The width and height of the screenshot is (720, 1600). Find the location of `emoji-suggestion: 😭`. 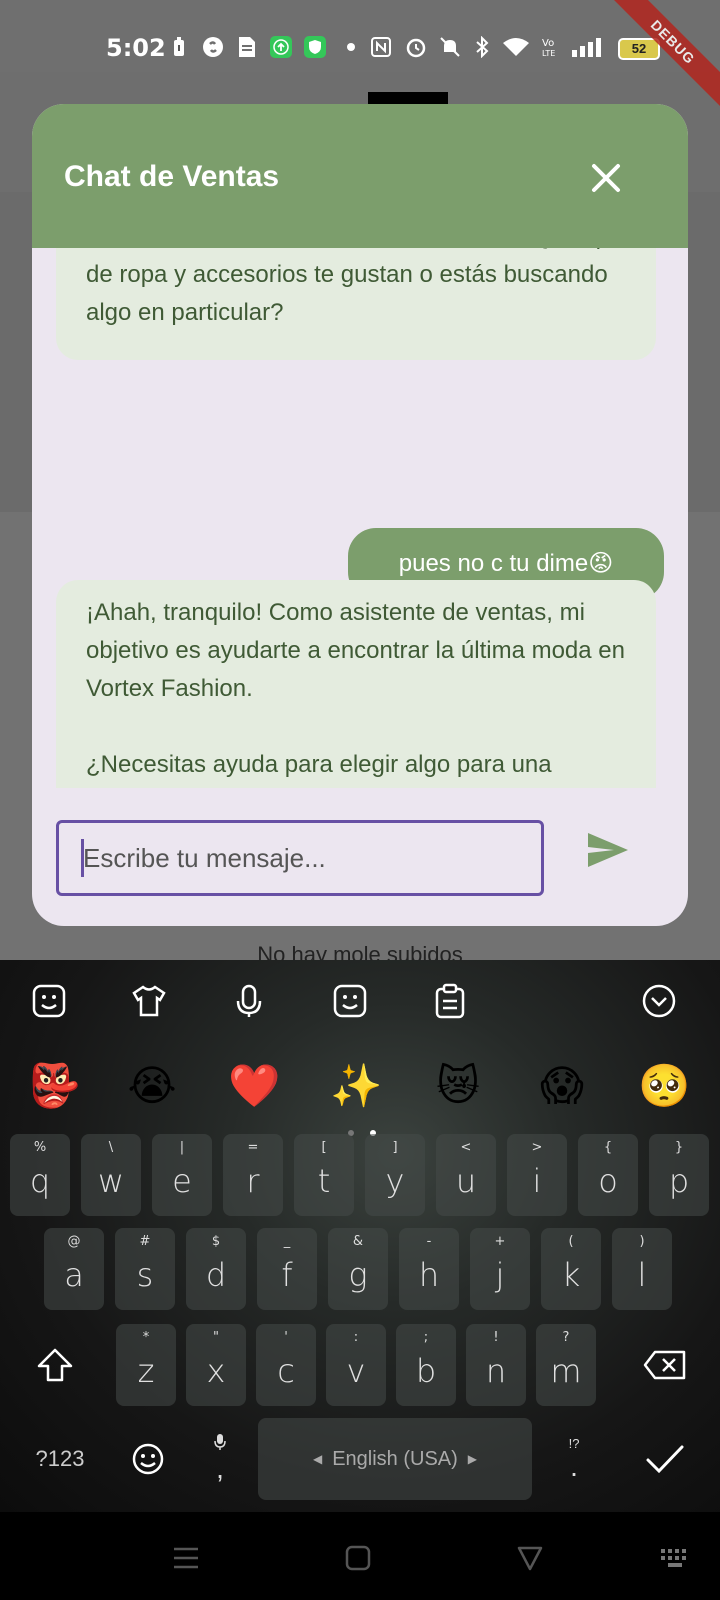

emoji-suggestion: 😭 is located at coordinates (152, 1086).